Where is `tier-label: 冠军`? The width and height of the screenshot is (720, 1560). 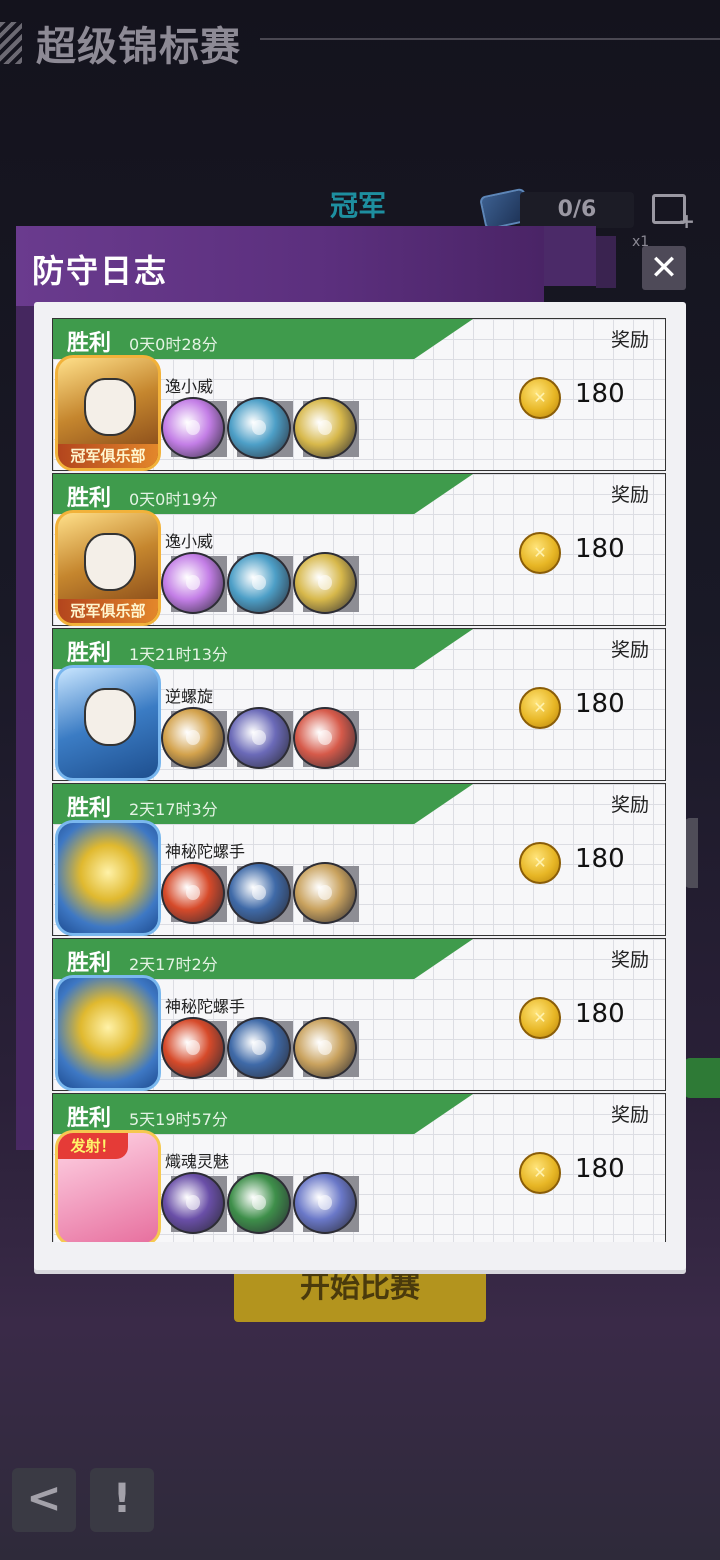
tier-label: 冠军 is located at coordinates (358, 205).